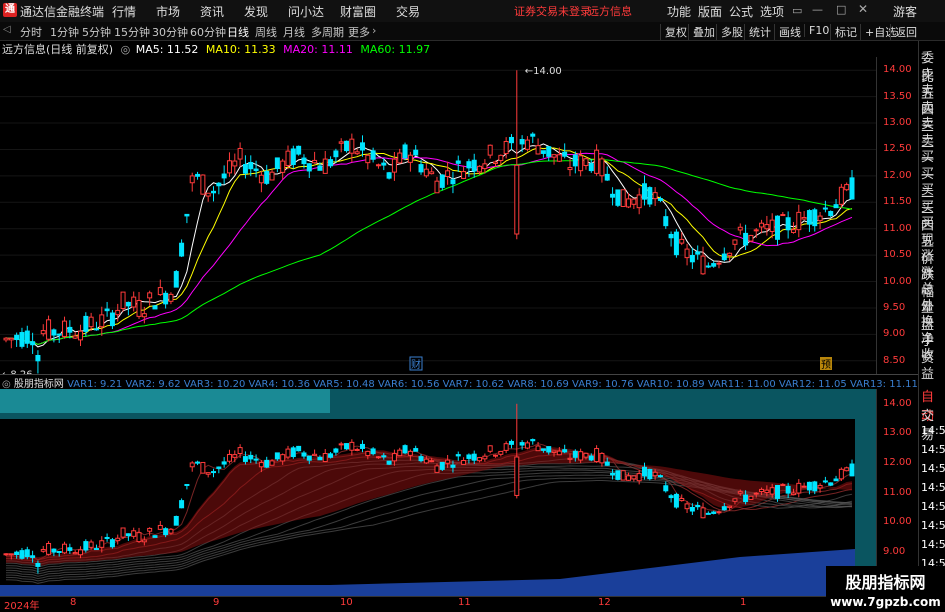 The image size is (945, 612). Describe the element at coordinates (306, 11) in the screenshot. I see `menu-wenxiaoda: 问小达` at that location.